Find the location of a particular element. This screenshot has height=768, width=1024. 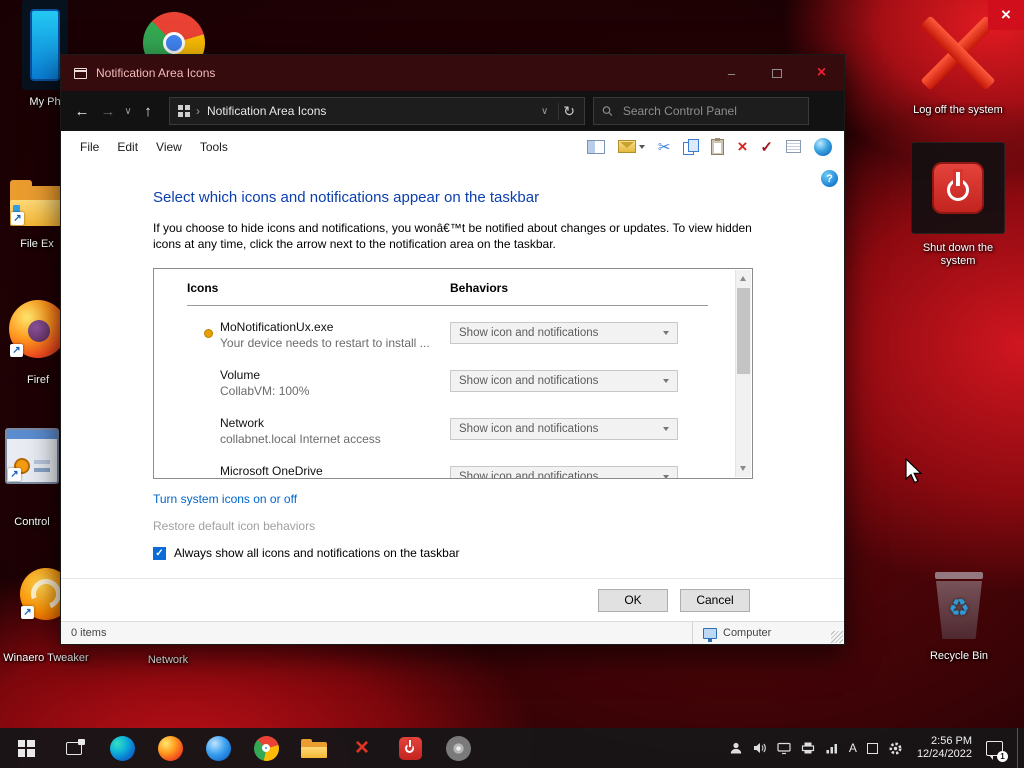

scrollbar-thumb is located at coordinates (743, 331).